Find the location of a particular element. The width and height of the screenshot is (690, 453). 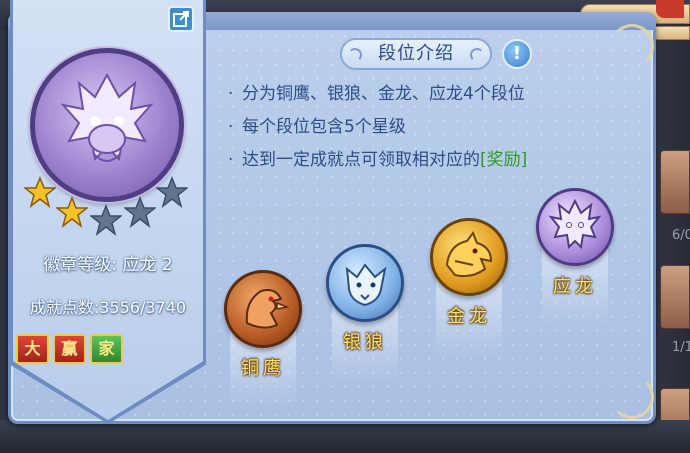

tier-winged-dragon: 应龙 is located at coordinates (575, 258).